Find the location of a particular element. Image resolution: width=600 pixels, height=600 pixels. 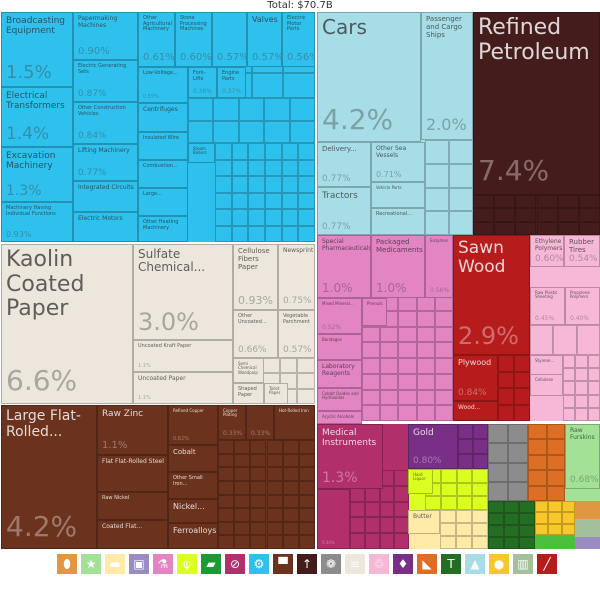

treemap-tile: Acyclic Alcohols is located at coordinates (339, 417).